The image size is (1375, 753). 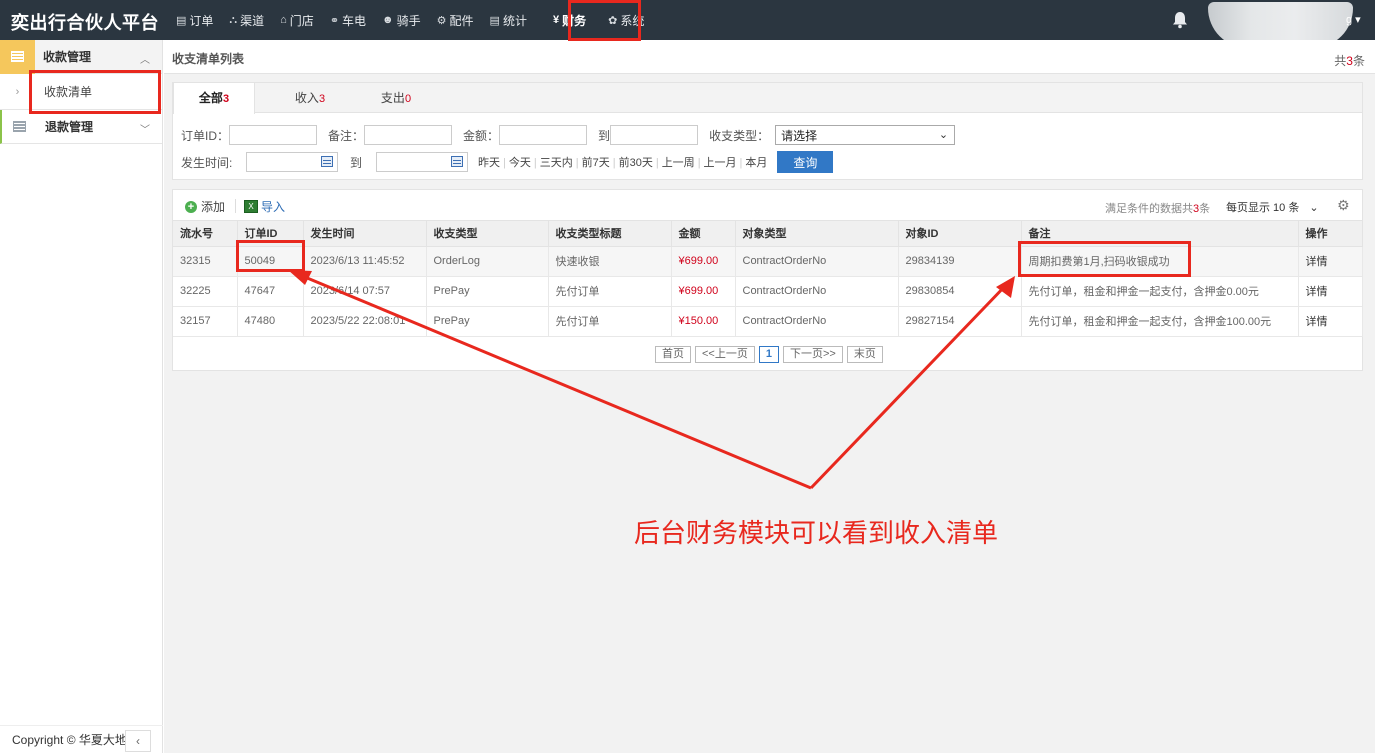 I want to click on nav-orders: ▤ 订单, so click(x=194, y=20).